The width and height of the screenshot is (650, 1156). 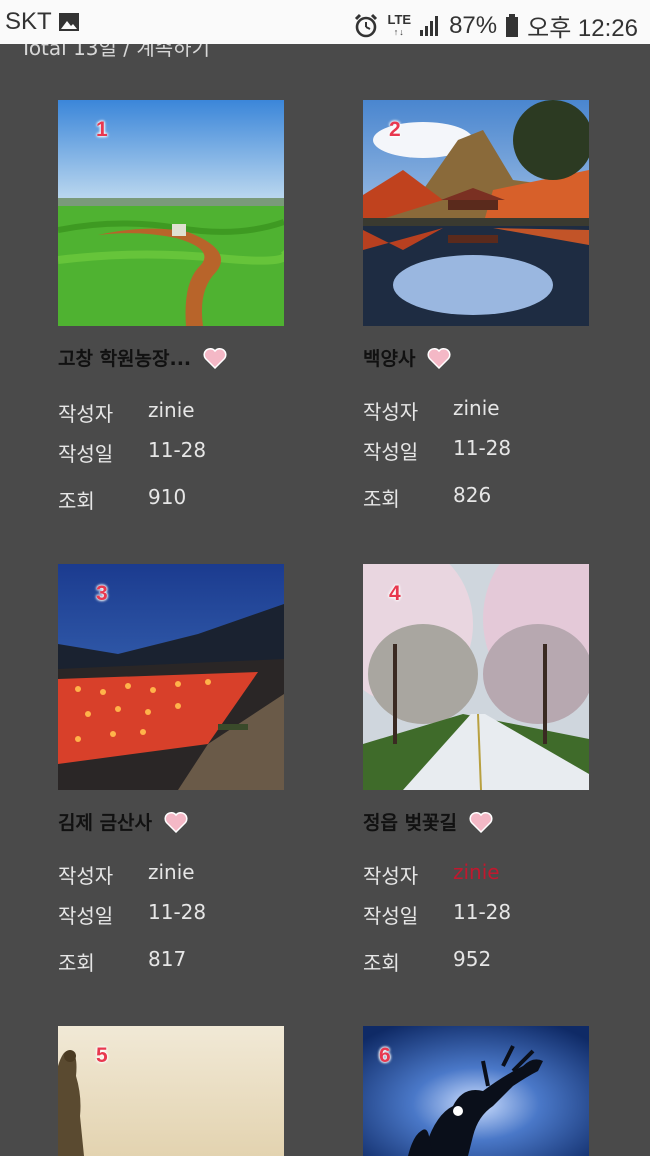 What do you see at coordinates (167, 959) in the screenshot?
I see `views-value: 817` at bounding box center [167, 959].